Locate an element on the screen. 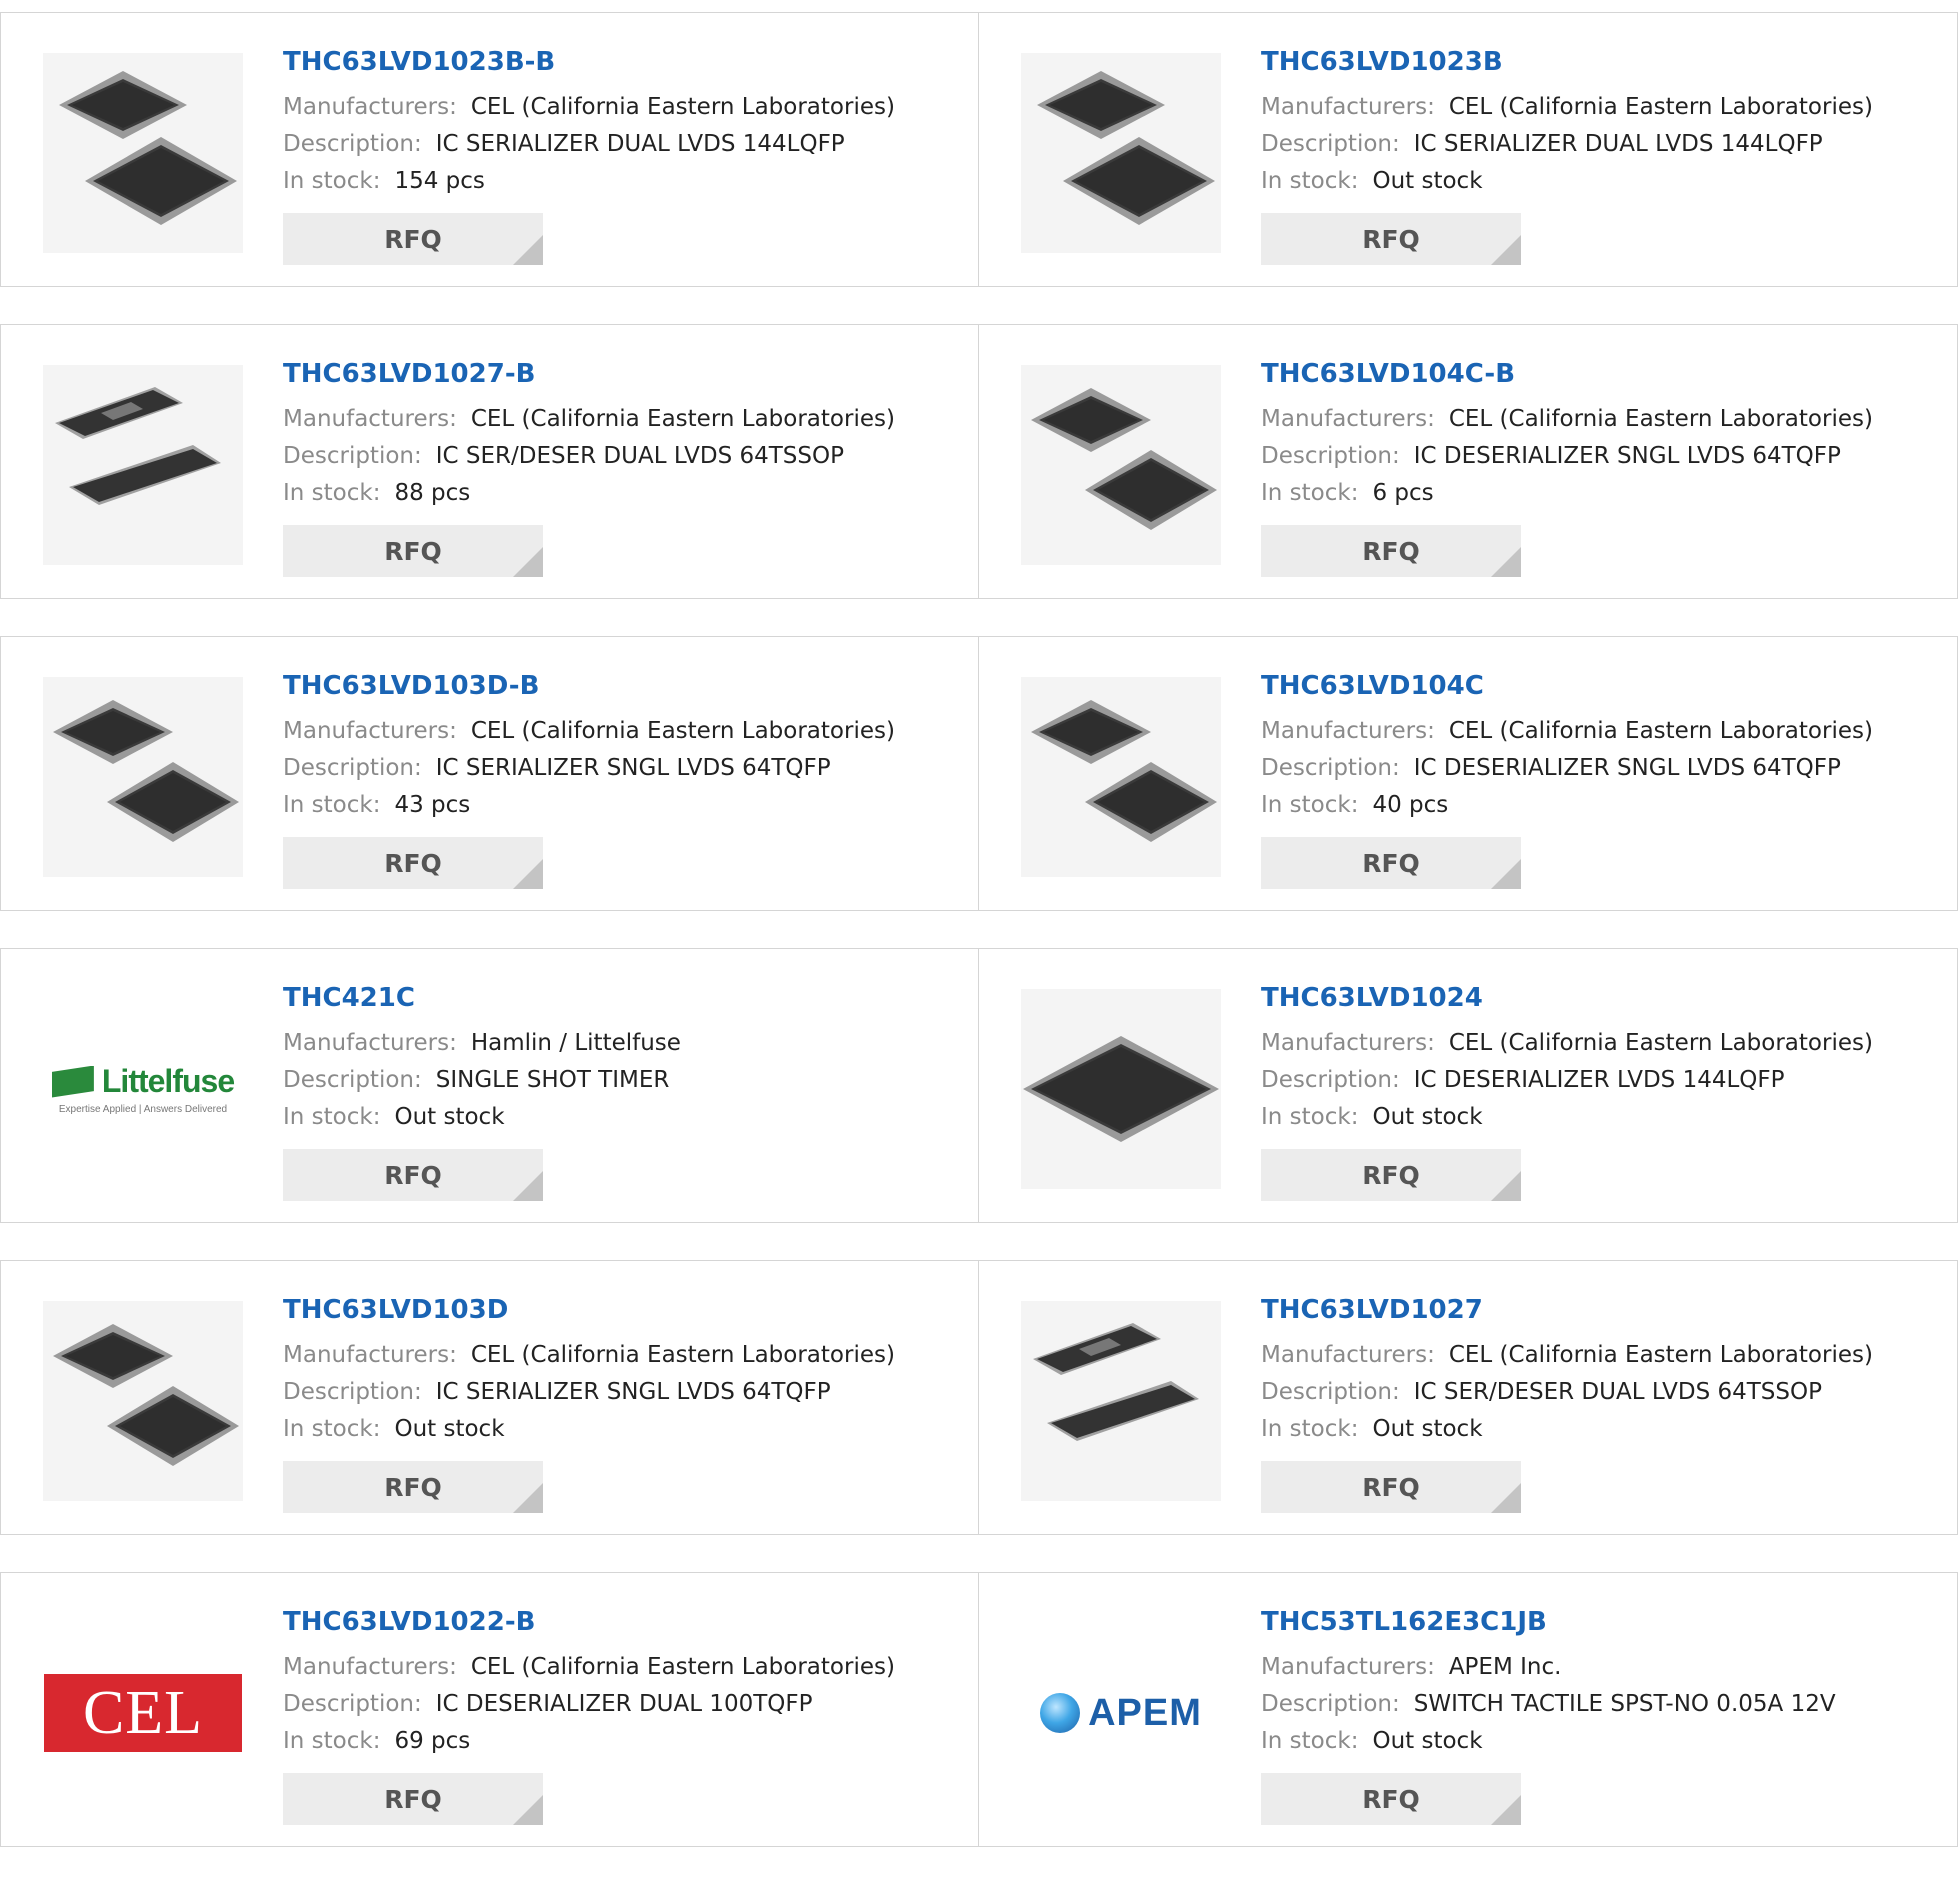 The image size is (1958, 1884). description-value: IC DESERIALIZER SNGL LVDS 64TQFP is located at coordinates (1627, 456).